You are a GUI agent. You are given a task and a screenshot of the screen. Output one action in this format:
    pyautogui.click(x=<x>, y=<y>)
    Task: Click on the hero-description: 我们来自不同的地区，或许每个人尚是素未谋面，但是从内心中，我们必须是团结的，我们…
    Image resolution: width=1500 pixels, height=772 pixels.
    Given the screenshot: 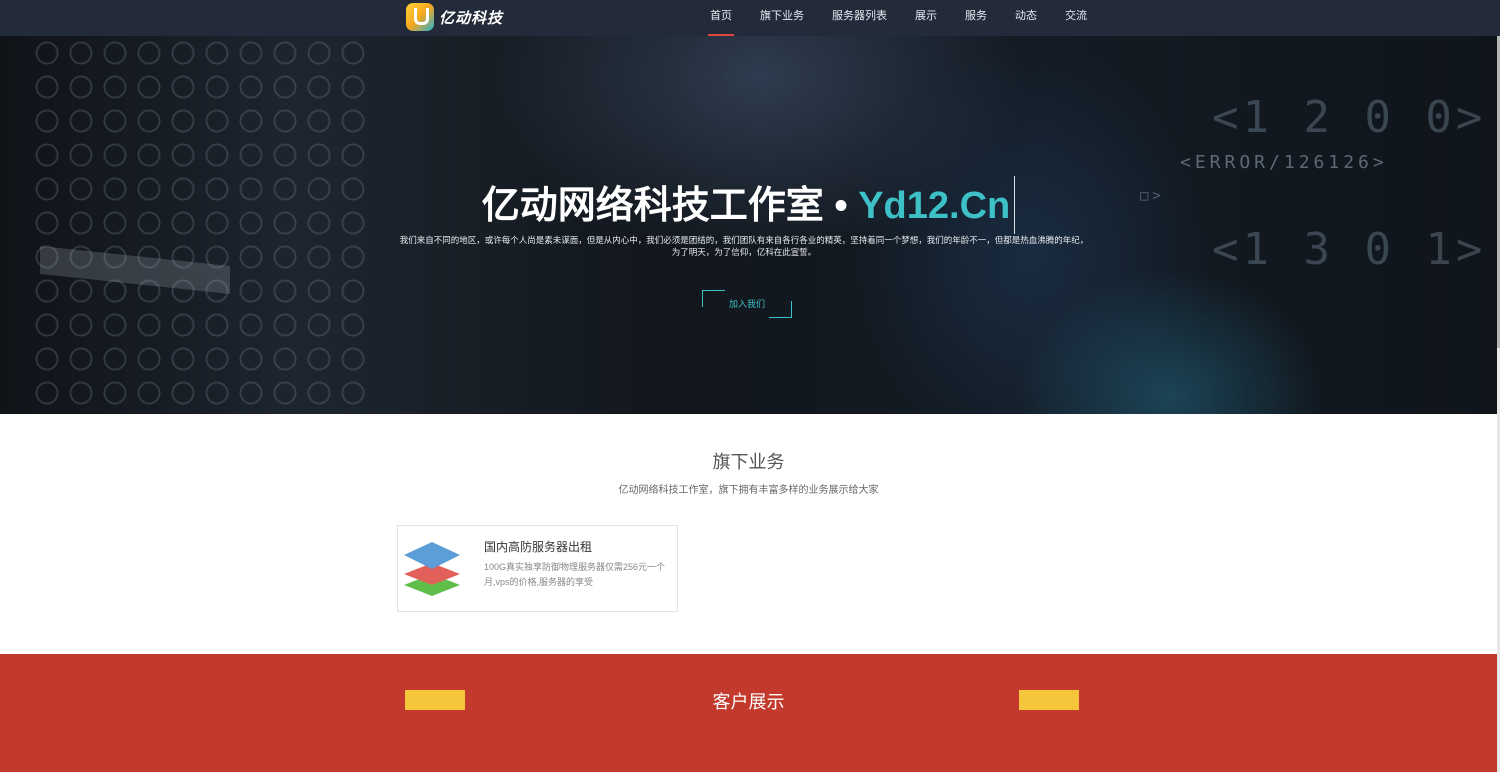 What is the action you would take?
    pyautogui.click(x=744, y=246)
    